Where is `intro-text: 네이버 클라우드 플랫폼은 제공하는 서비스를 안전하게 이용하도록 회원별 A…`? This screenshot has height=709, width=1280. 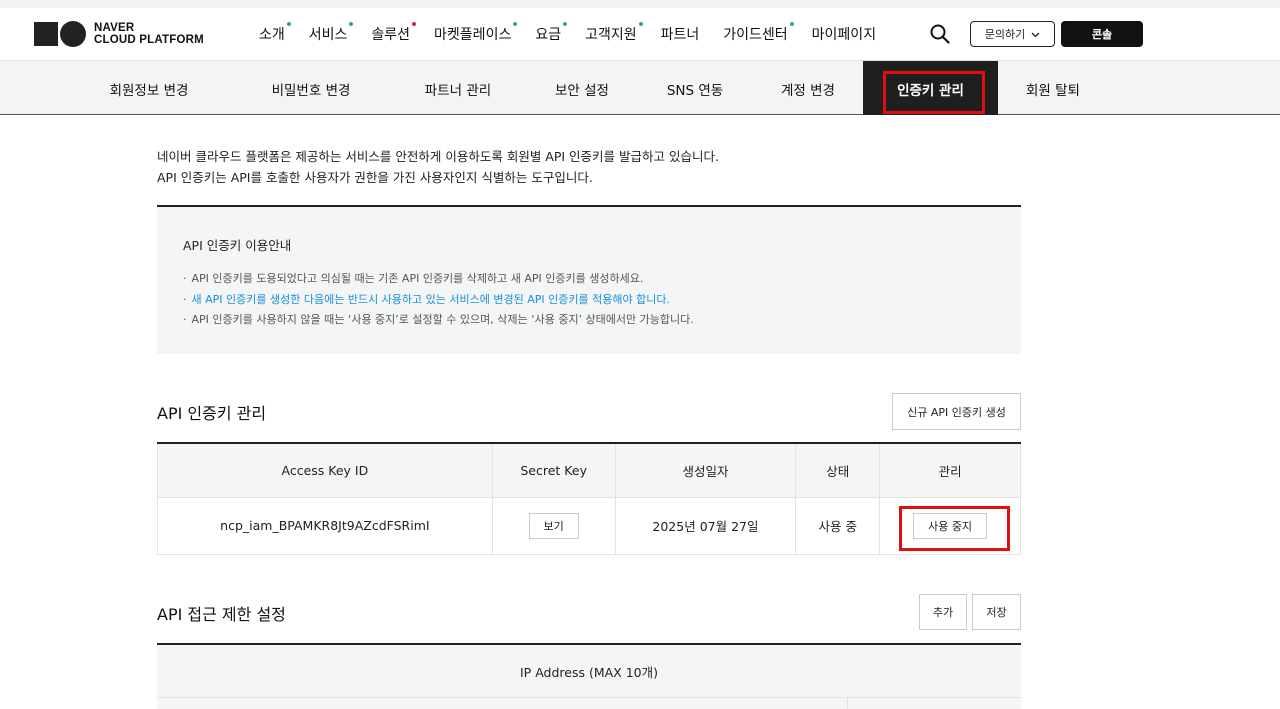 intro-text: 네이버 클라우드 플랫폼은 제공하는 서비스를 안전하게 이용하도록 회원별 A… is located at coordinates (438, 167).